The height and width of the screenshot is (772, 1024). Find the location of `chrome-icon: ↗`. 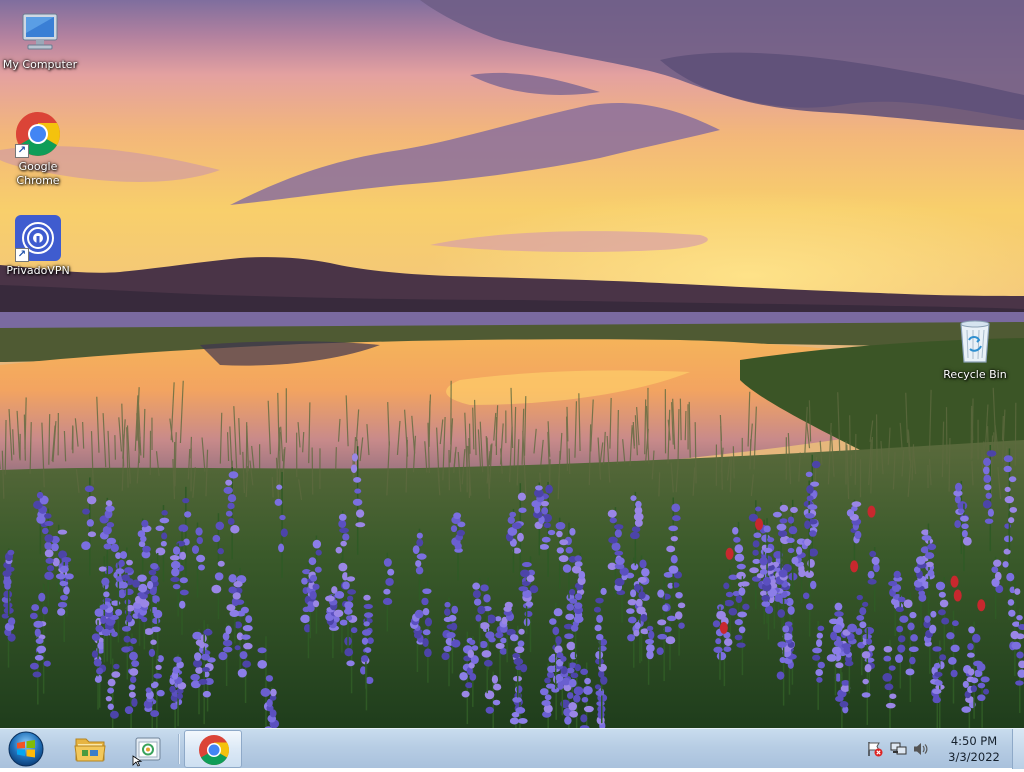

chrome-icon: ↗ is located at coordinates (38, 134).